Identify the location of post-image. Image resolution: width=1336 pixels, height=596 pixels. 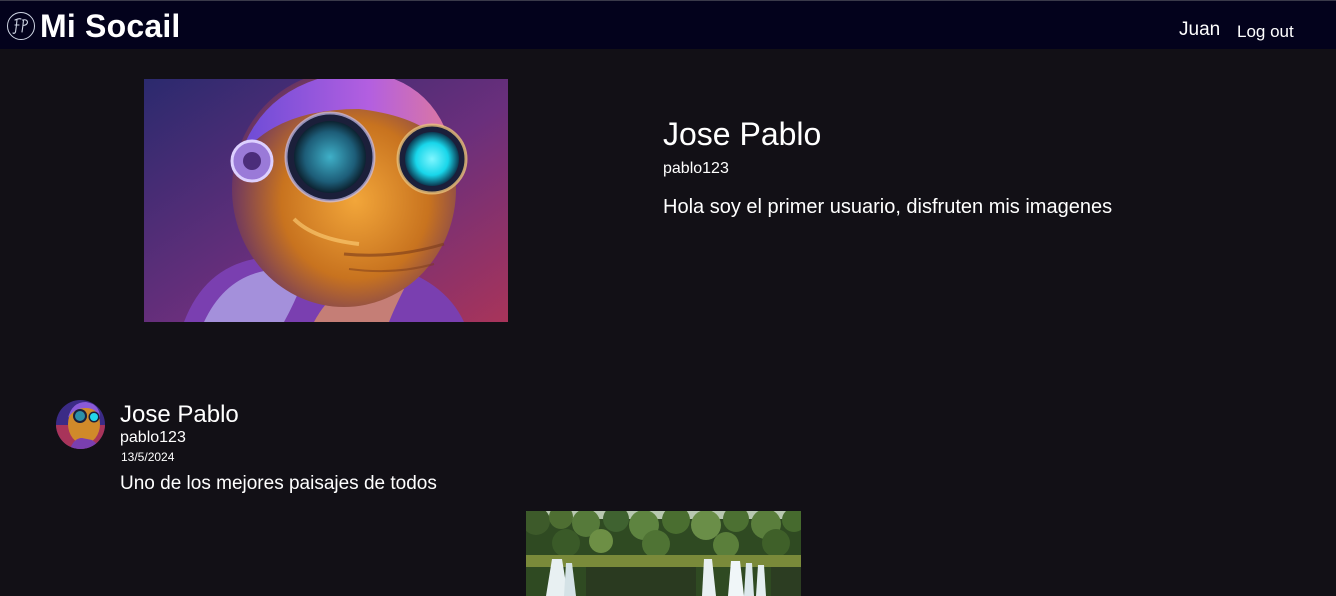
(663, 553).